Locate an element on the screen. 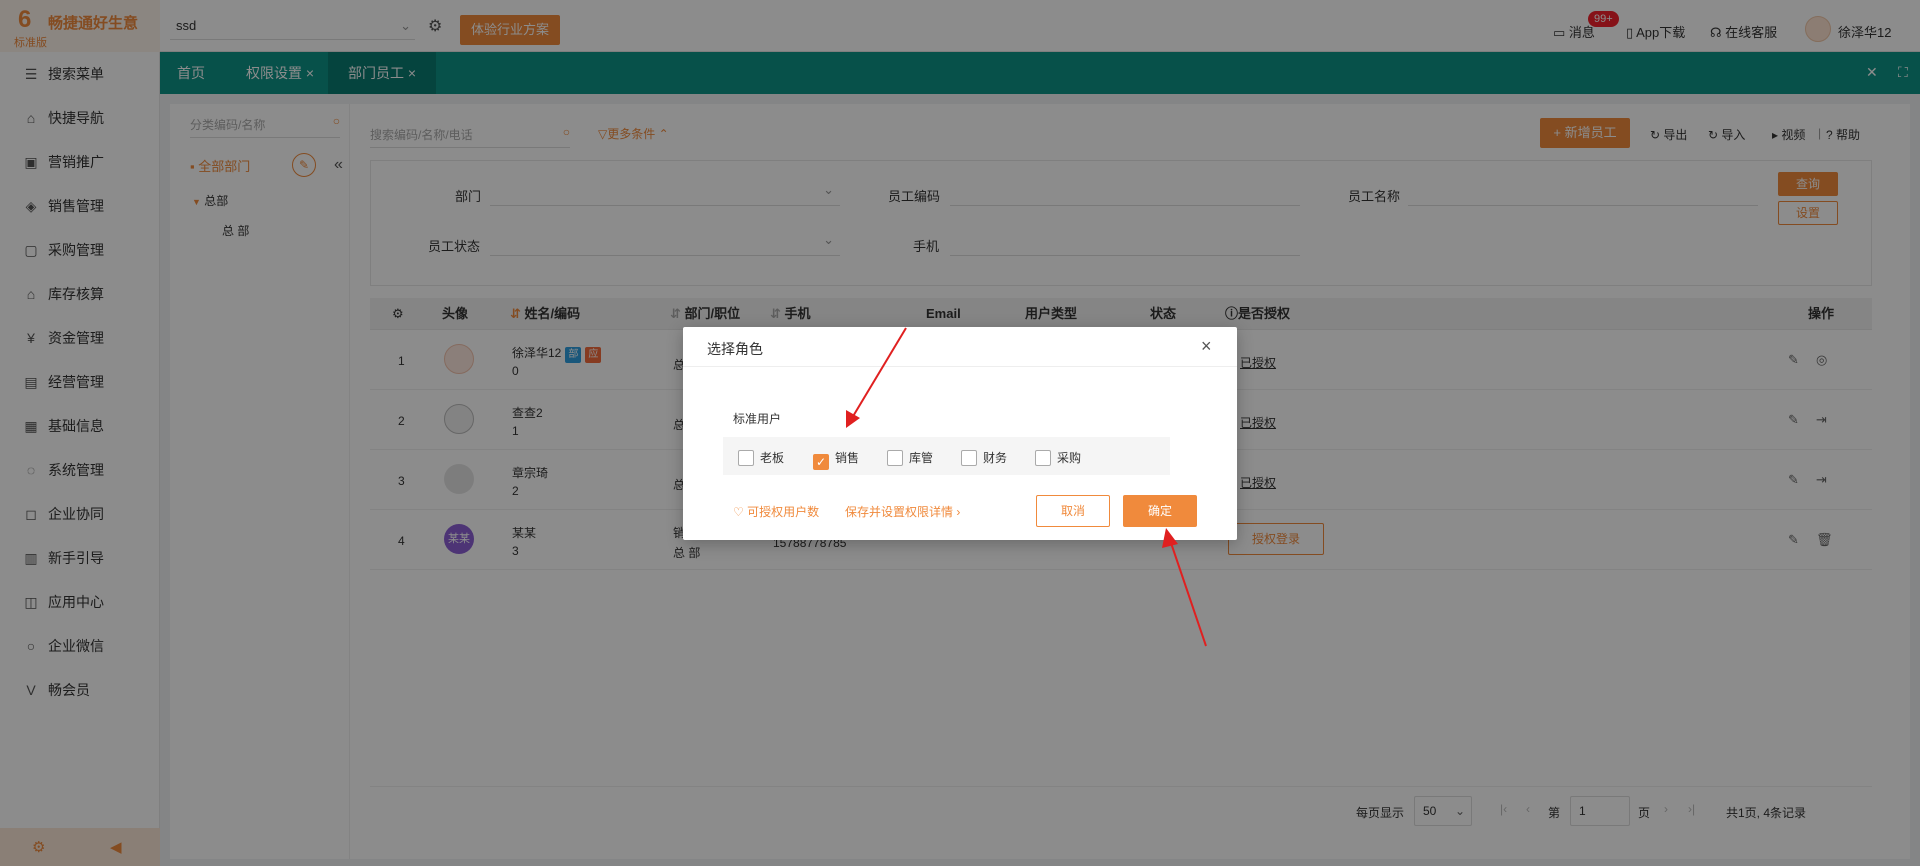  authorized-user-count-link: ♡ 可授权用户数 is located at coordinates (776, 511).